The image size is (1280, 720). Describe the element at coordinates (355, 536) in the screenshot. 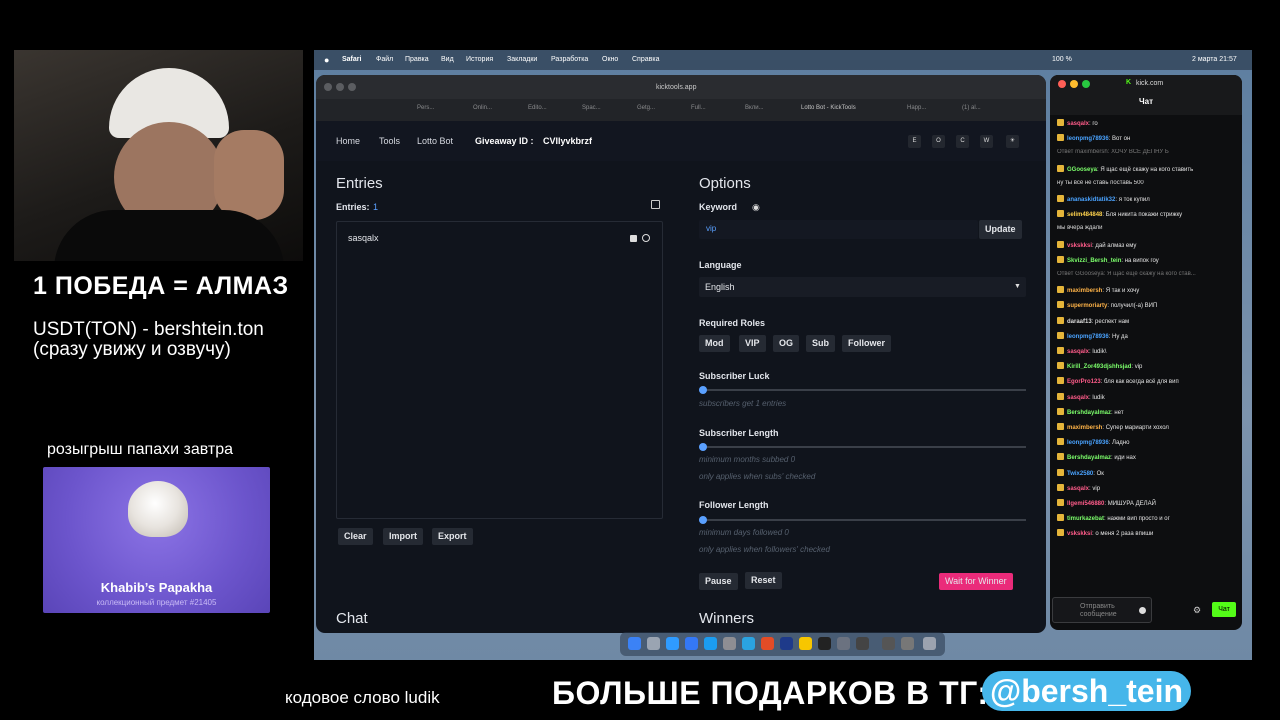

I see `clear-button: Clear` at that location.